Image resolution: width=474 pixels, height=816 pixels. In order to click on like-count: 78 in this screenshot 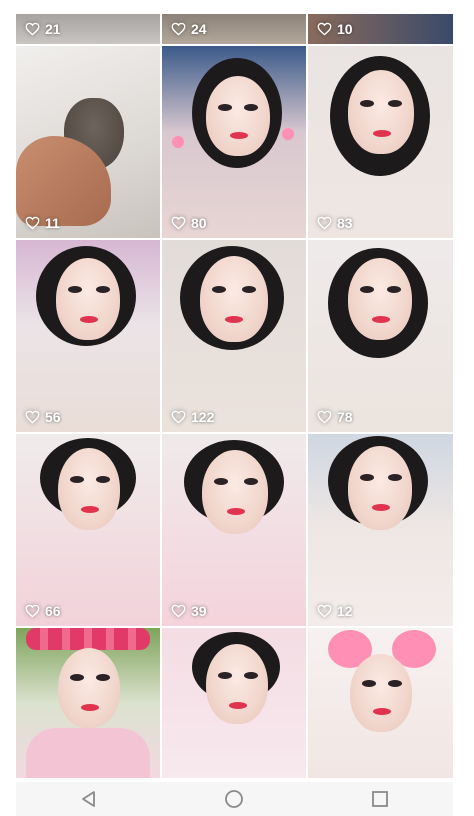, I will do `click(335, 417)`.